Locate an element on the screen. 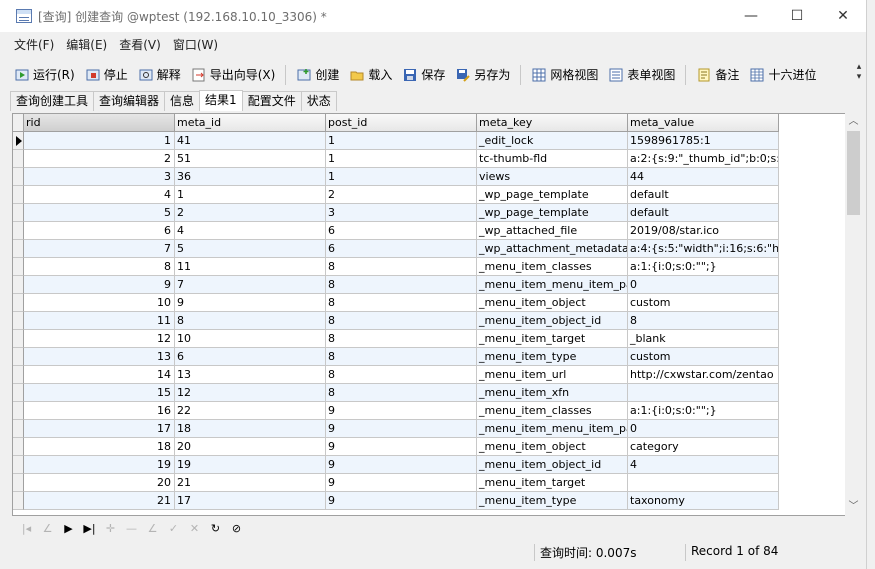 This screenshot has width=875, height=569. minimize-button: — is located at coordinates (751, 16).